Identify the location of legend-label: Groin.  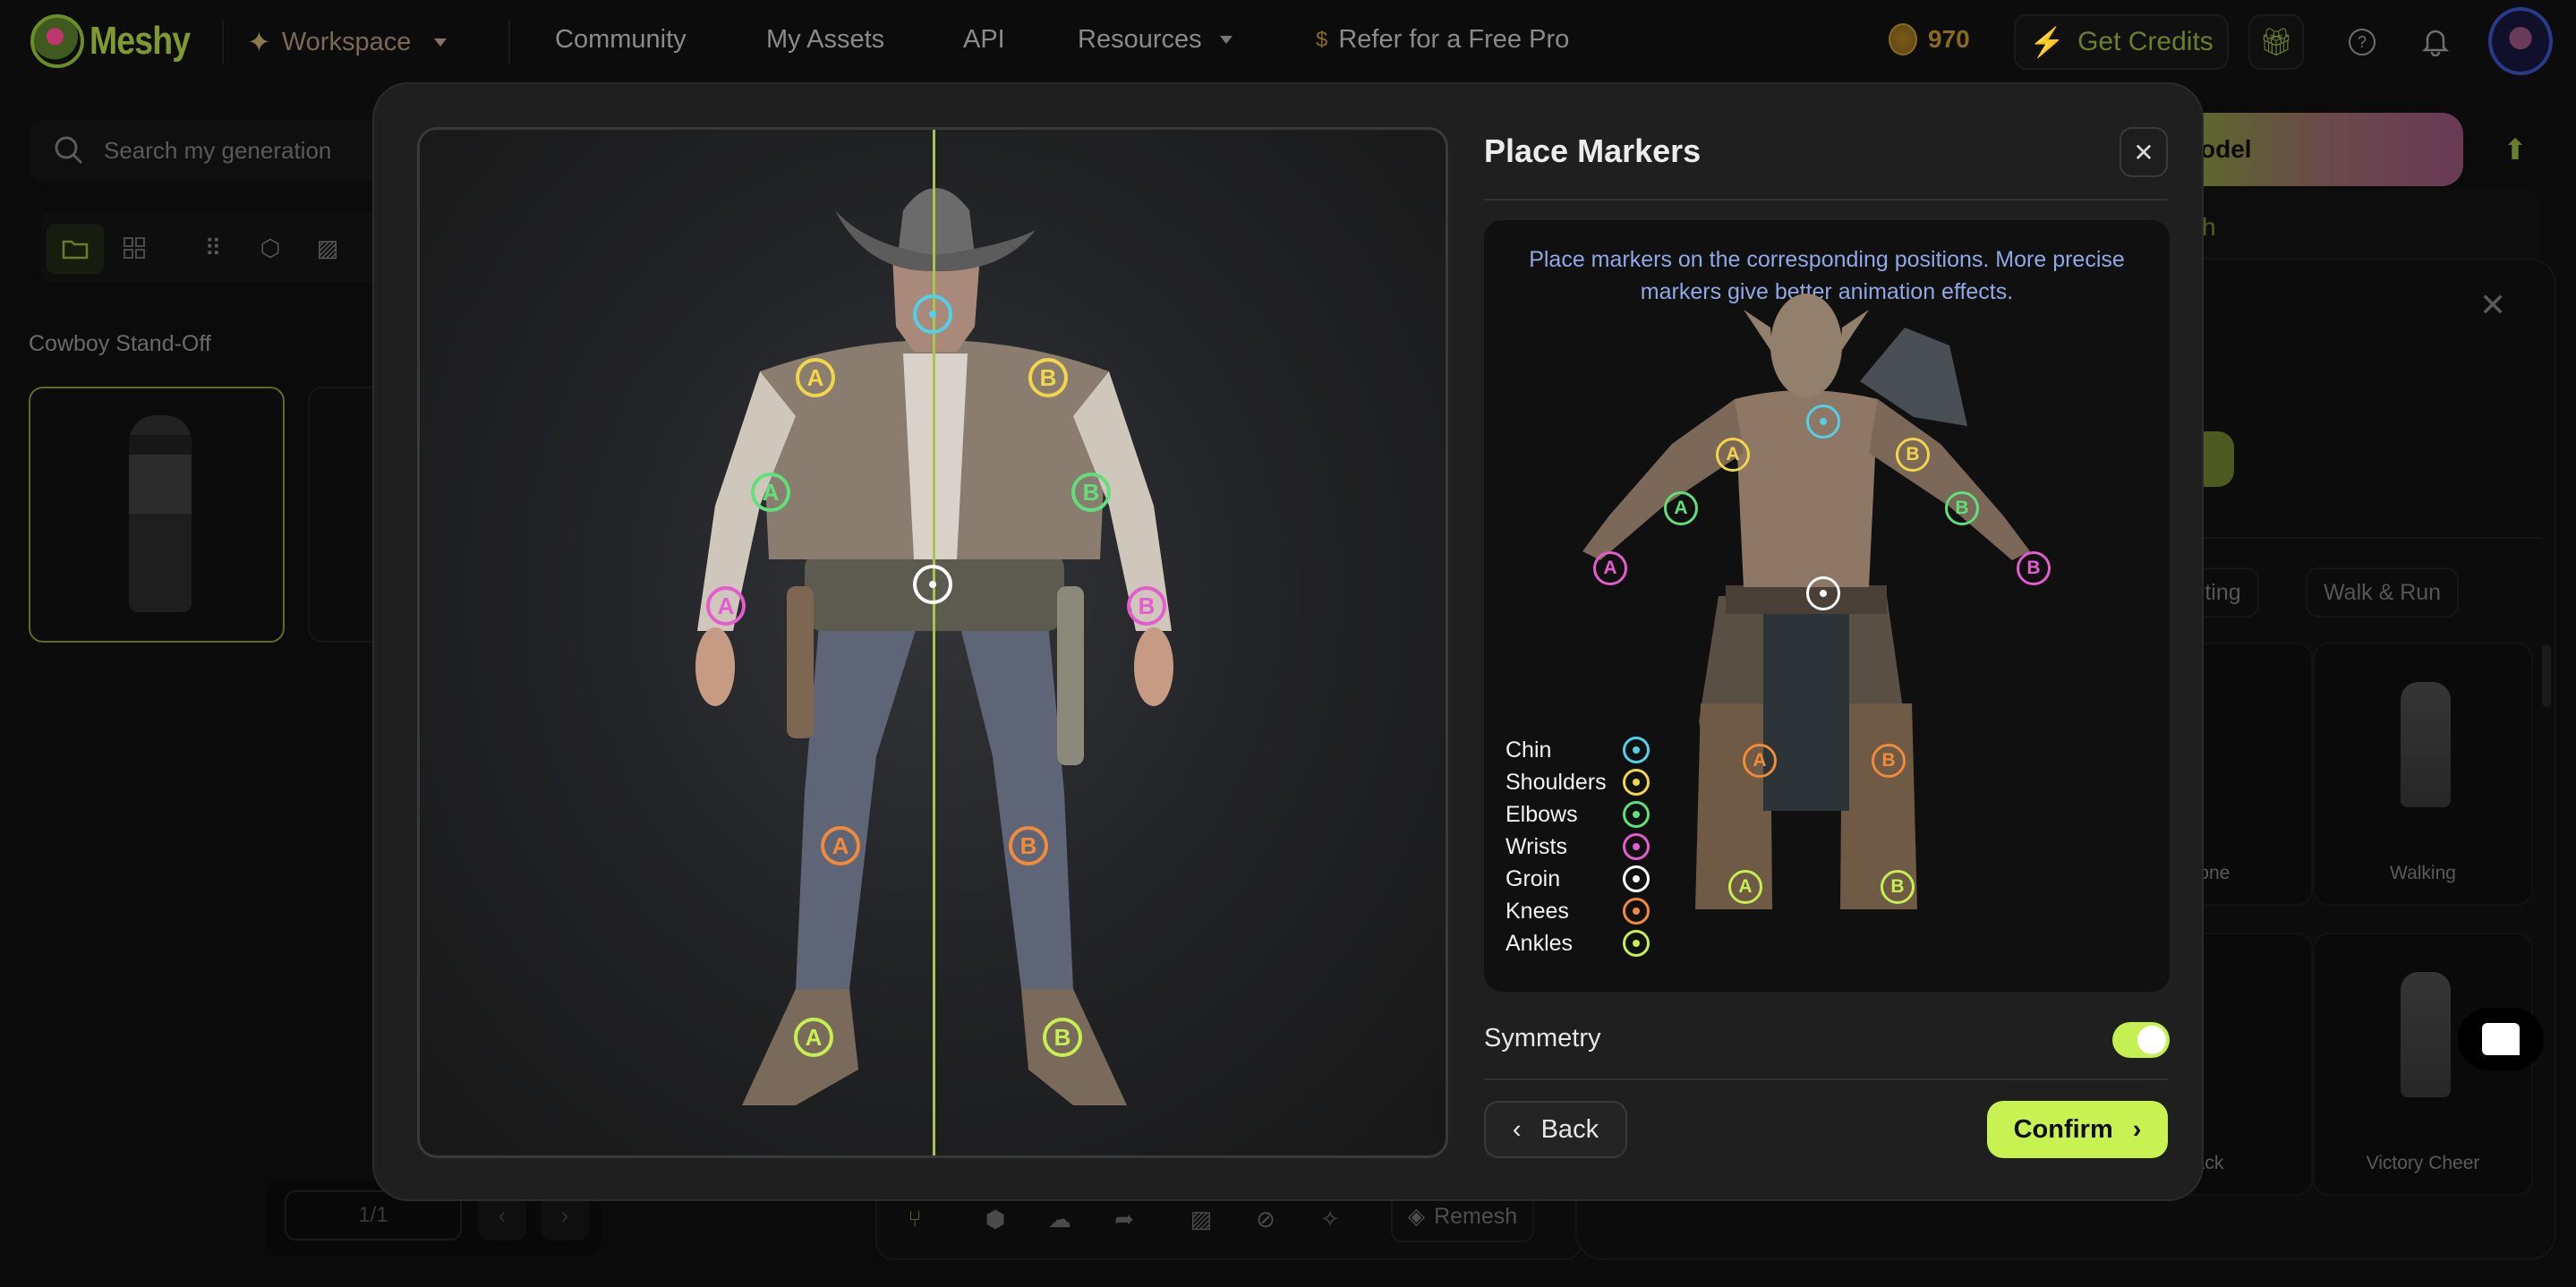
(1533, 878).